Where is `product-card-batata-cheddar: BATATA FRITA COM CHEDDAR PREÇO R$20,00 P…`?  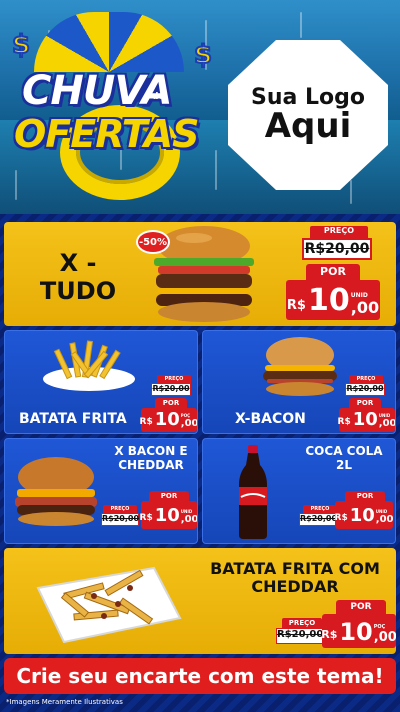 product-card-batata-cheddar: BATATA FRITA COM CHEDDAR PREÇO R$20,00 P… is located at coordinates (200, 601).